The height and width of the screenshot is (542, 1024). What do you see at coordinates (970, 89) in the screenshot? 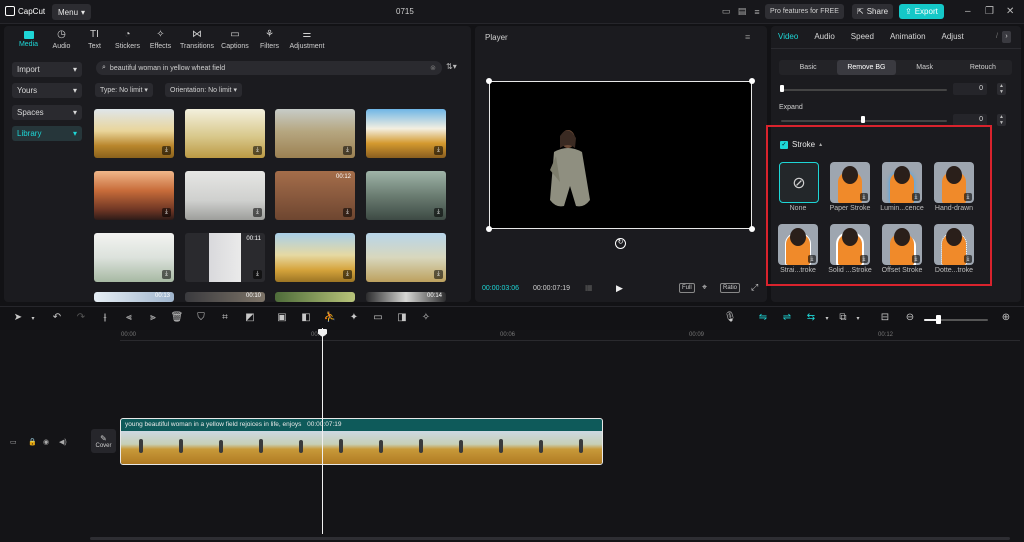
I see `slider-value-field: 0` at bounding box center [970, 89].